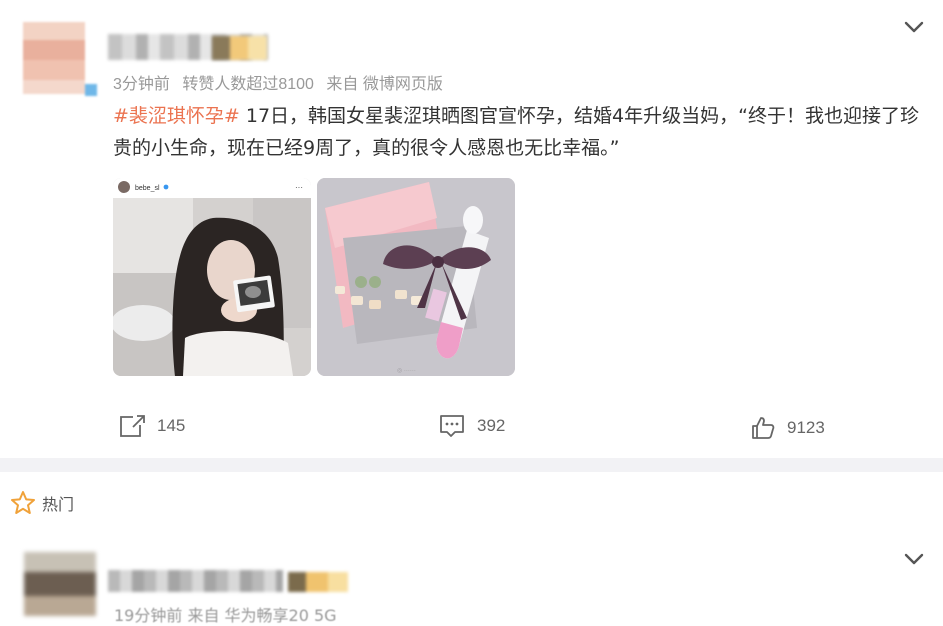 The width and height of the screenshot is (943, 626). What do you see at coordinates (472, 426) in the screenshot?
I see `comment-button: 392` at bounding box center [472, 426].